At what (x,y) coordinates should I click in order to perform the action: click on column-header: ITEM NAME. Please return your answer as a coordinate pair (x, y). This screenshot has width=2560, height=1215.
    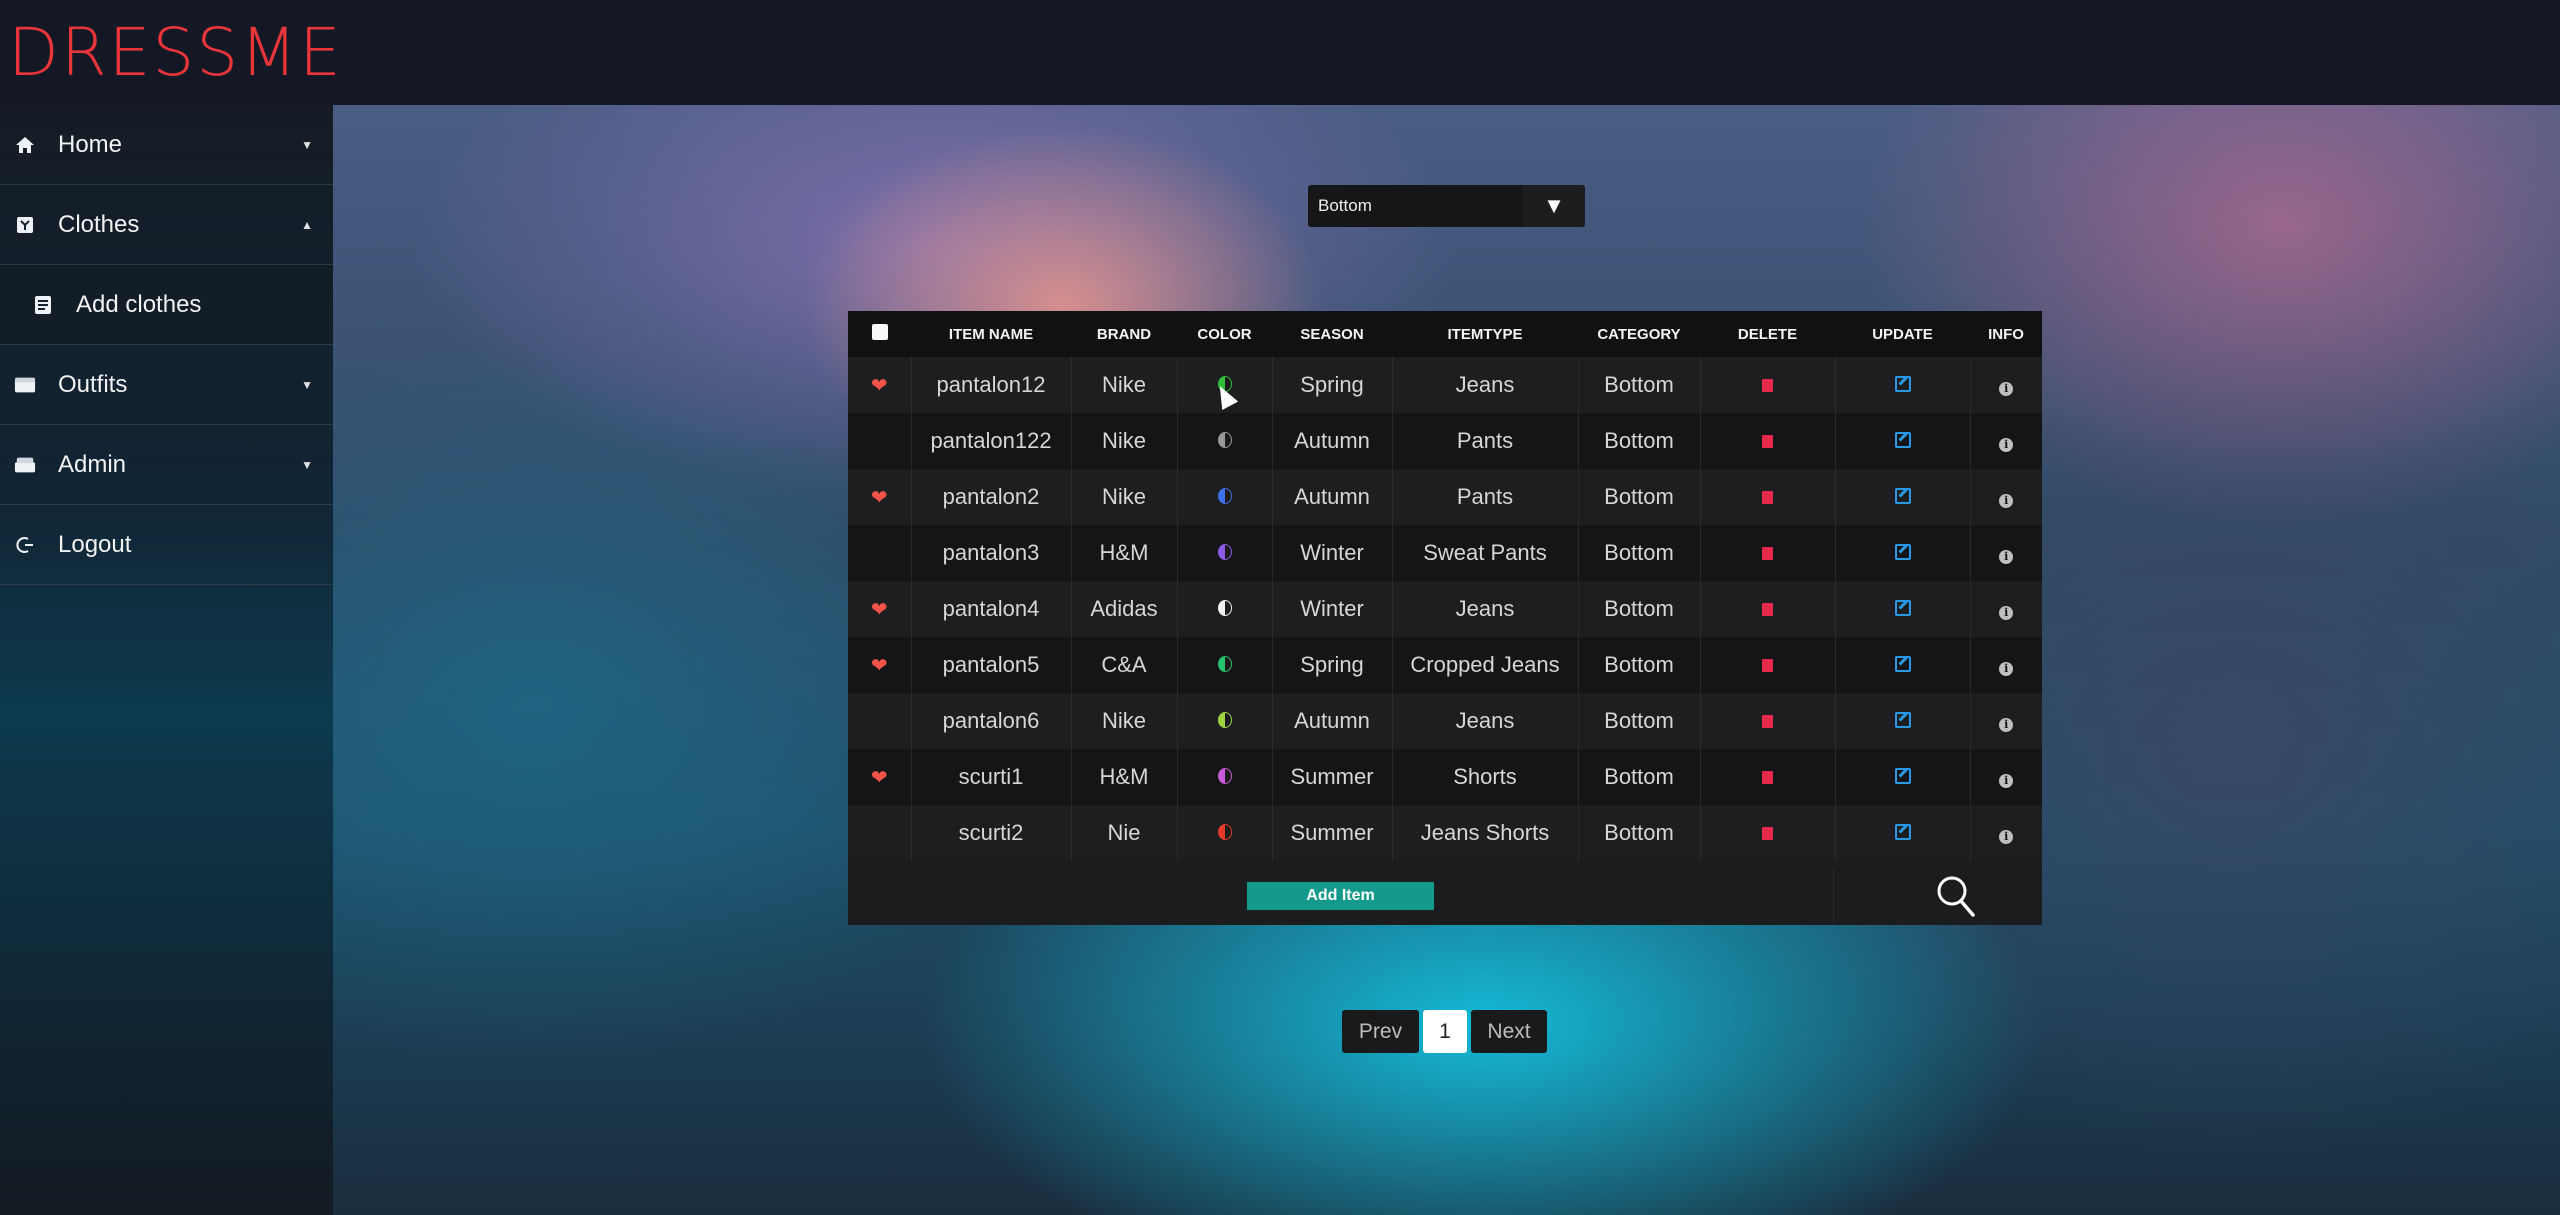
    Looking at the image, I should click on (991, 334).